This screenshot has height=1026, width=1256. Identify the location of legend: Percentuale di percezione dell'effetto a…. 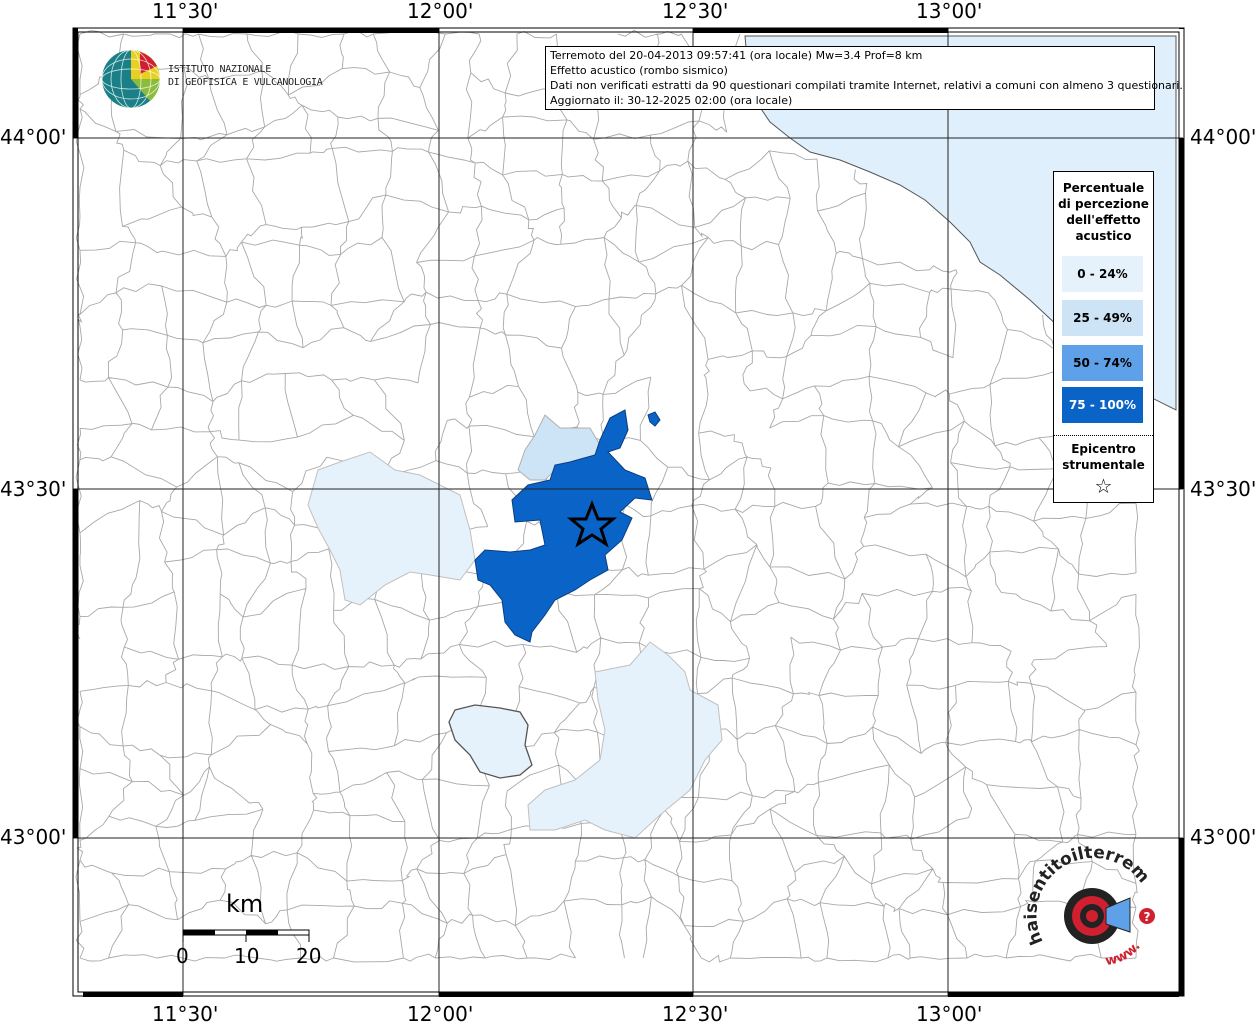
(1103, 337).